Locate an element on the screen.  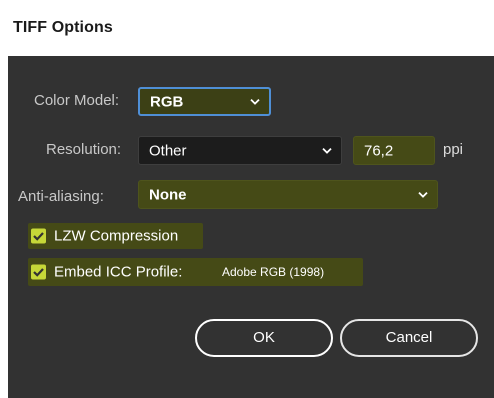
color-model-label: Color Model: is located at coordinates (77, 100).